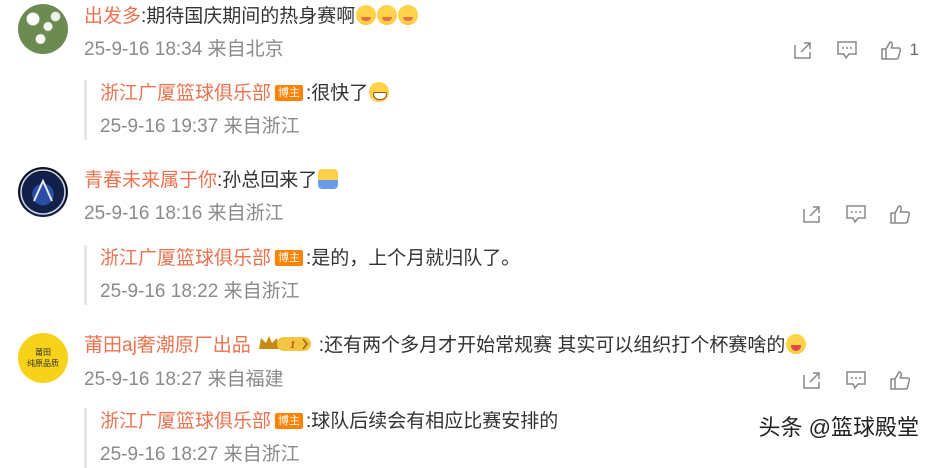 The height and width of the screenshot is (468, 933). What do you see at coordinates (838, 427) in the screenshot?
I see `watermark: 头条 @篮球殿堂` at bounding box center [838, 427].